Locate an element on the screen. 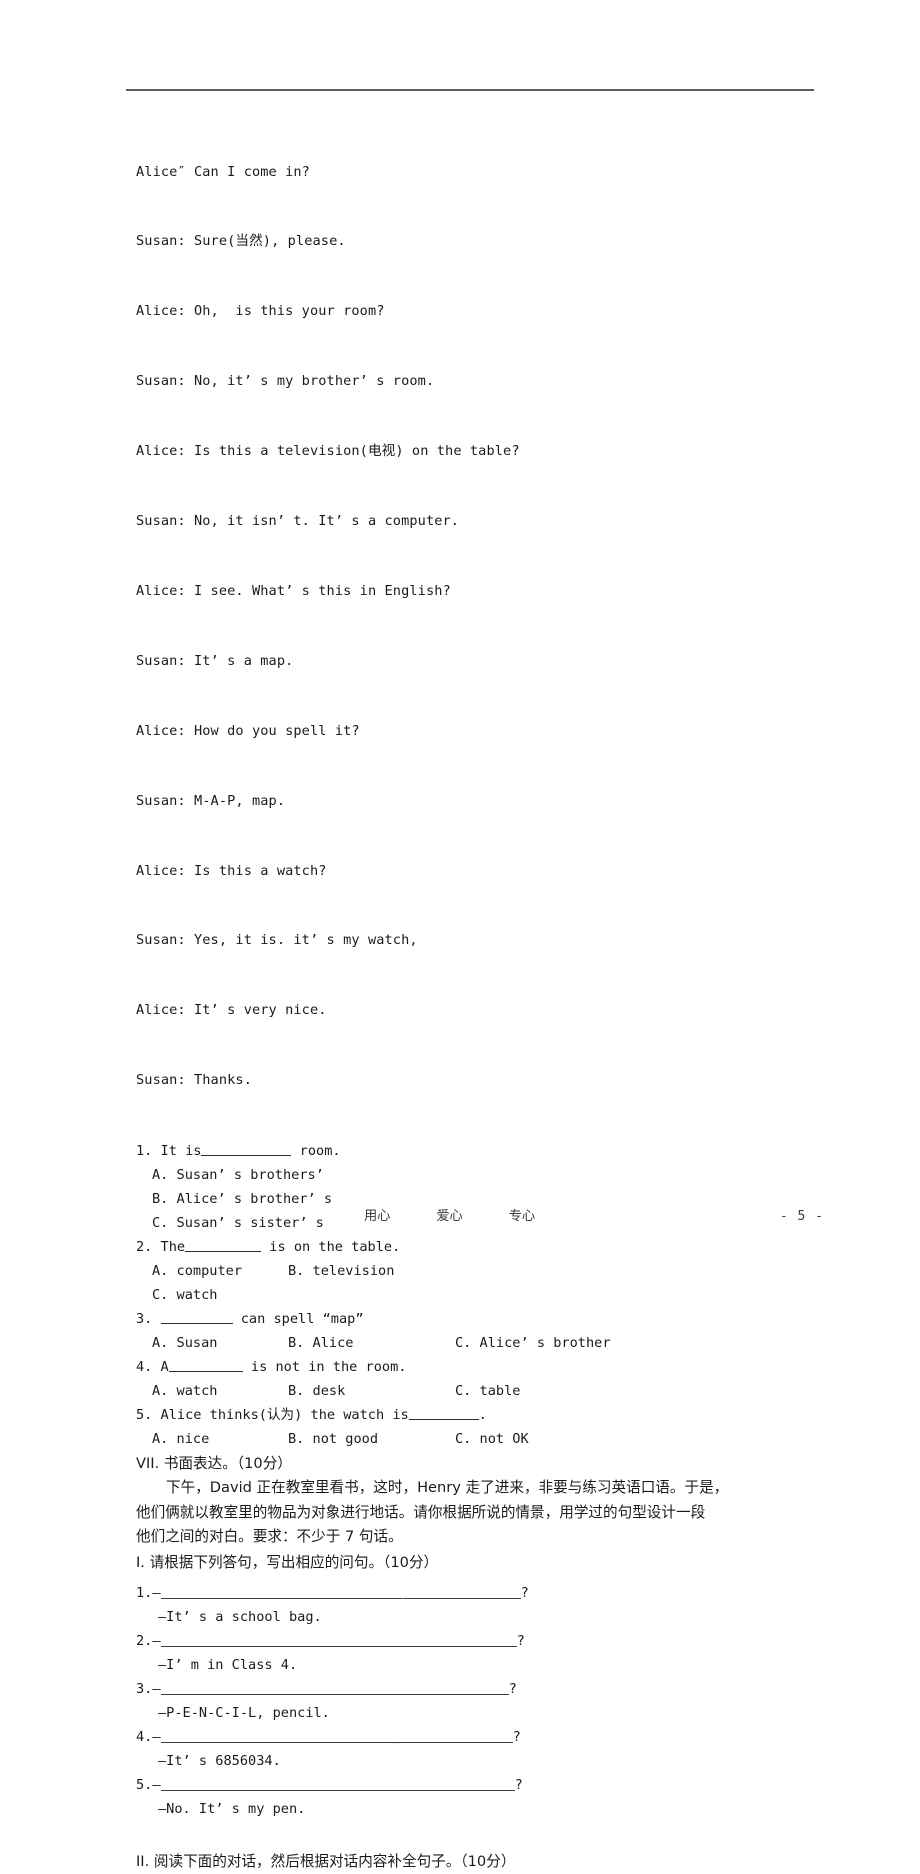 The height and width of the screenshot is (1874, 920). given-answer: —It’ s a school bag. is located at coordinates (240, 1616).